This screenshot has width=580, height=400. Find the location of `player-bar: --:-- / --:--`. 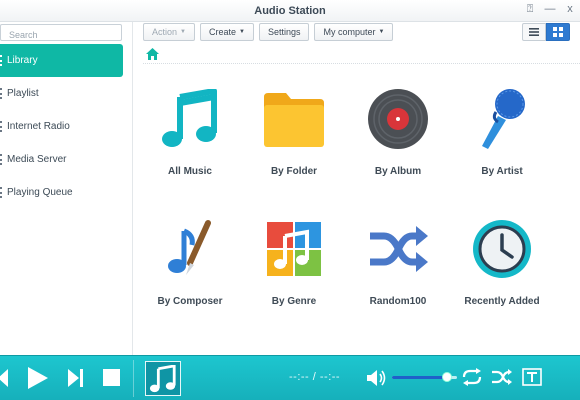

player-bar: --:-- / --:-- is located at coordinates (290, 377).